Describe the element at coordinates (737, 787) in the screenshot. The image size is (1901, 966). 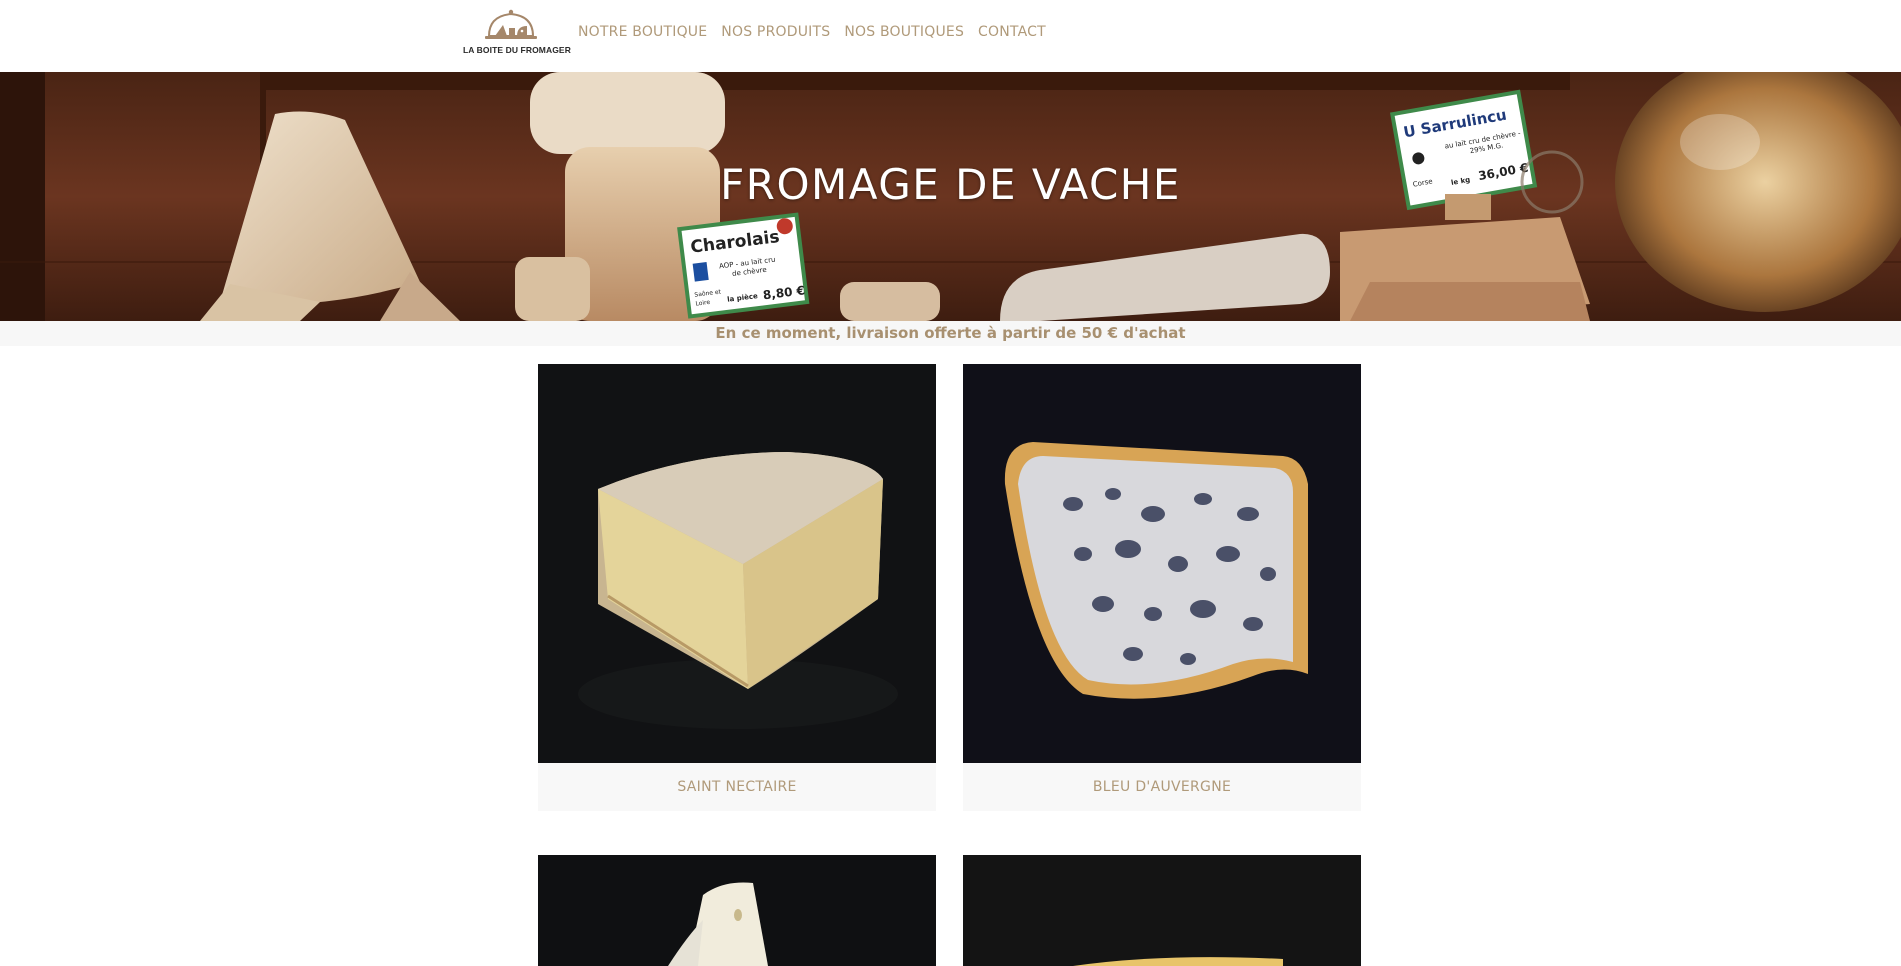
I see `product-name: SAINT NECTAIRE` at that location.